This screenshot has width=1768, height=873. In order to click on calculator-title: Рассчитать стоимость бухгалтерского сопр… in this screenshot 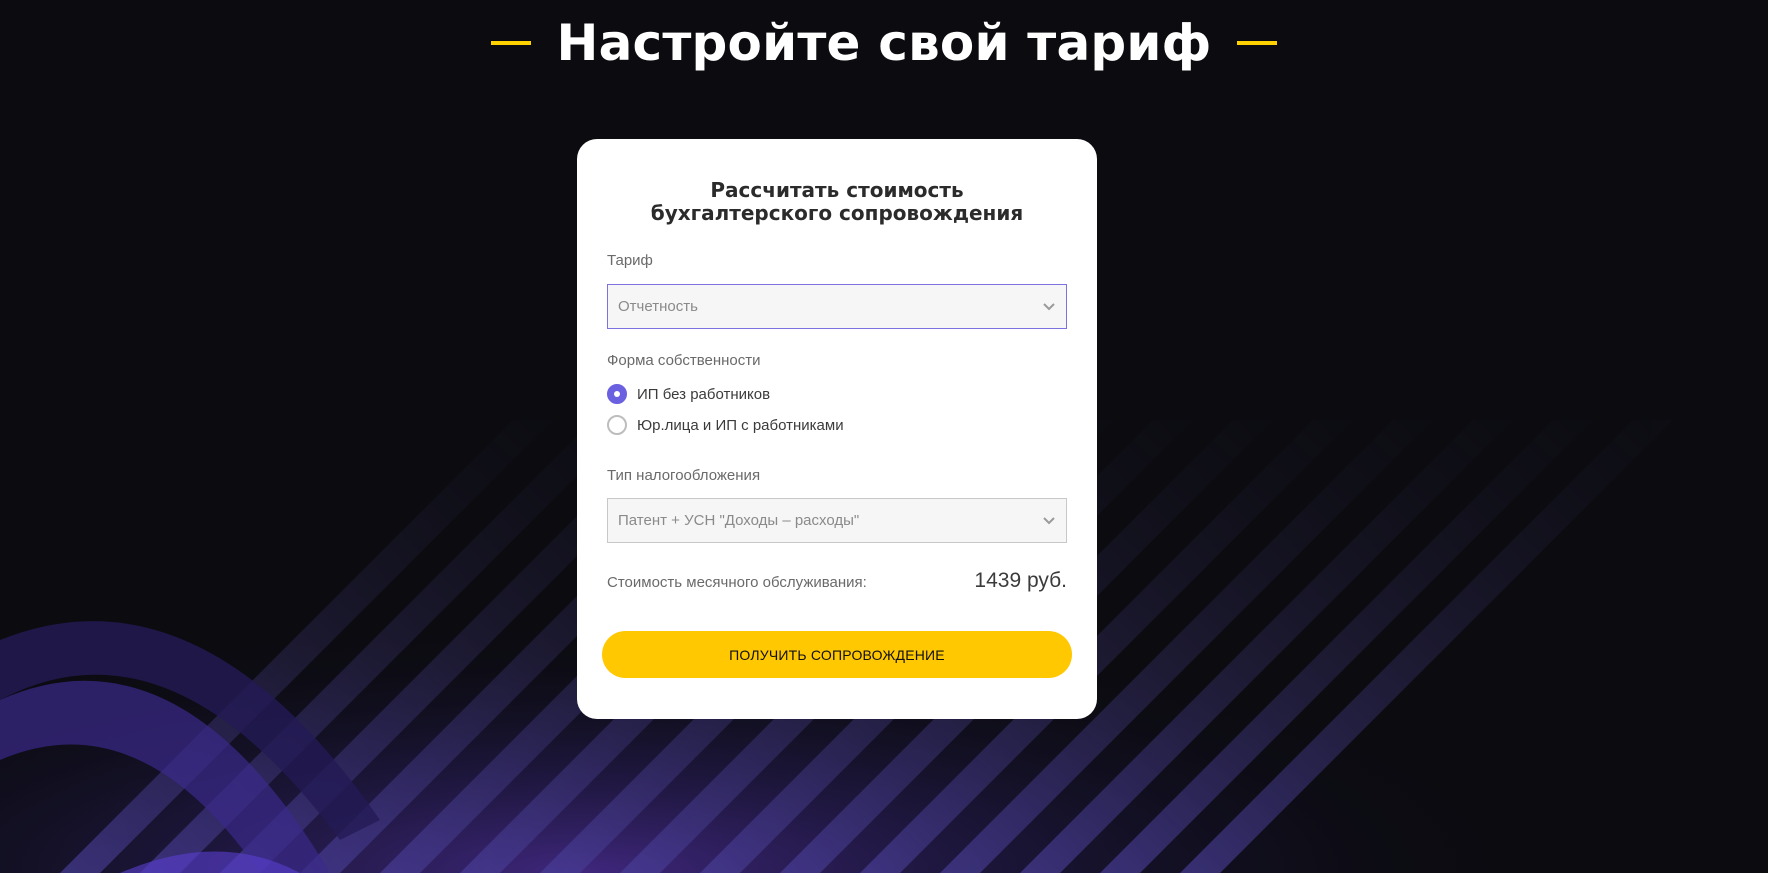, I will do `click(837, 202)`.